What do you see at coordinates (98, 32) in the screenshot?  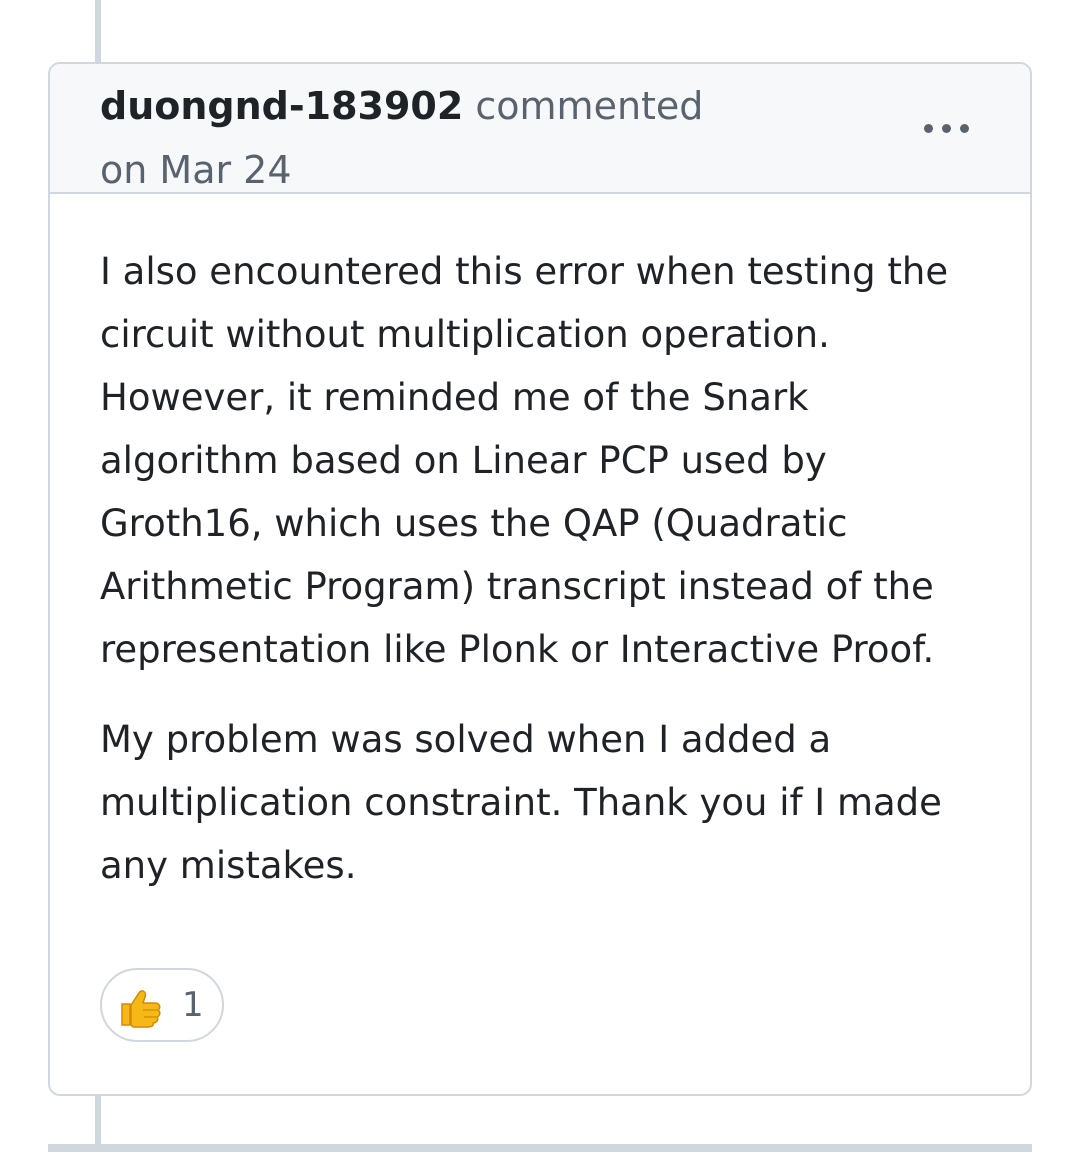 I see `timeline-connector-top` at bounding box center [98, 32].